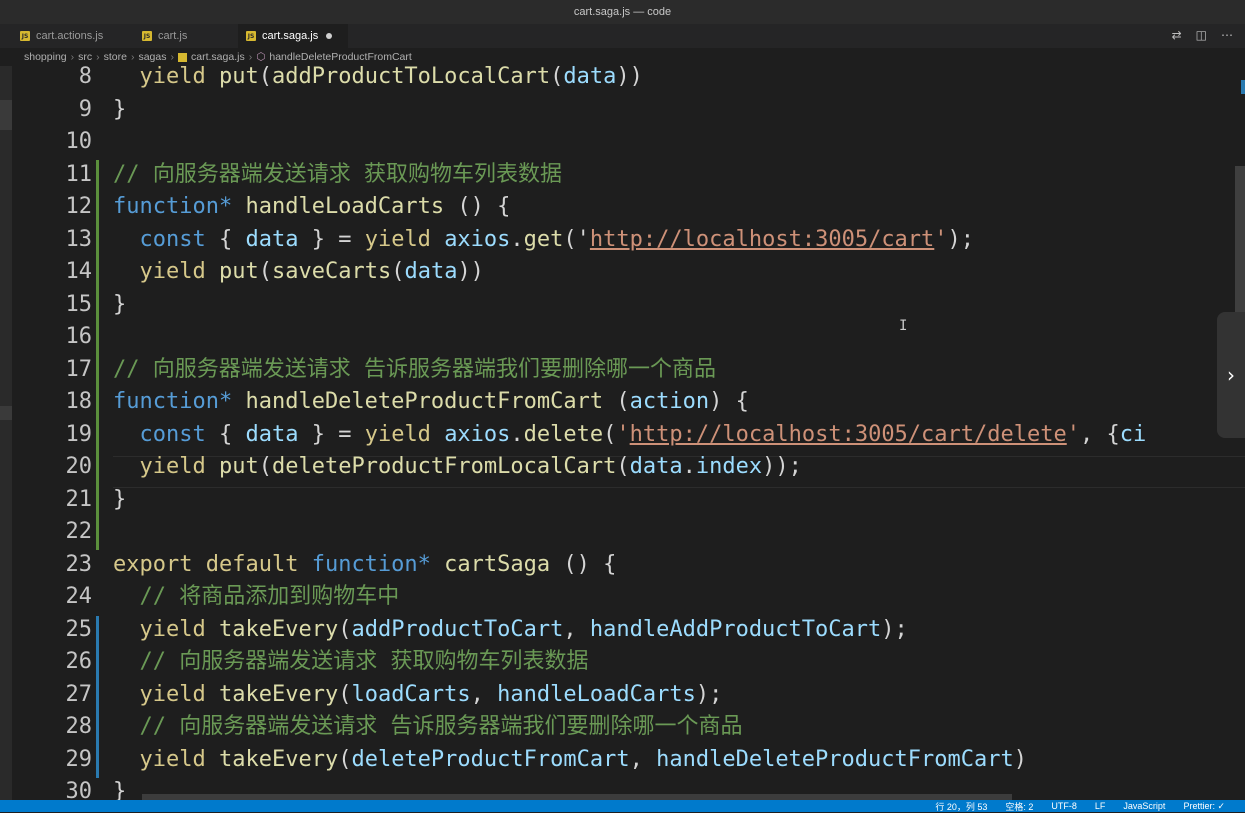 This screenshot has height=813, width=1245. Describe the element at coordinates (85, 57) in the screenshot. I see `breadcrumb-item: src` at that location.